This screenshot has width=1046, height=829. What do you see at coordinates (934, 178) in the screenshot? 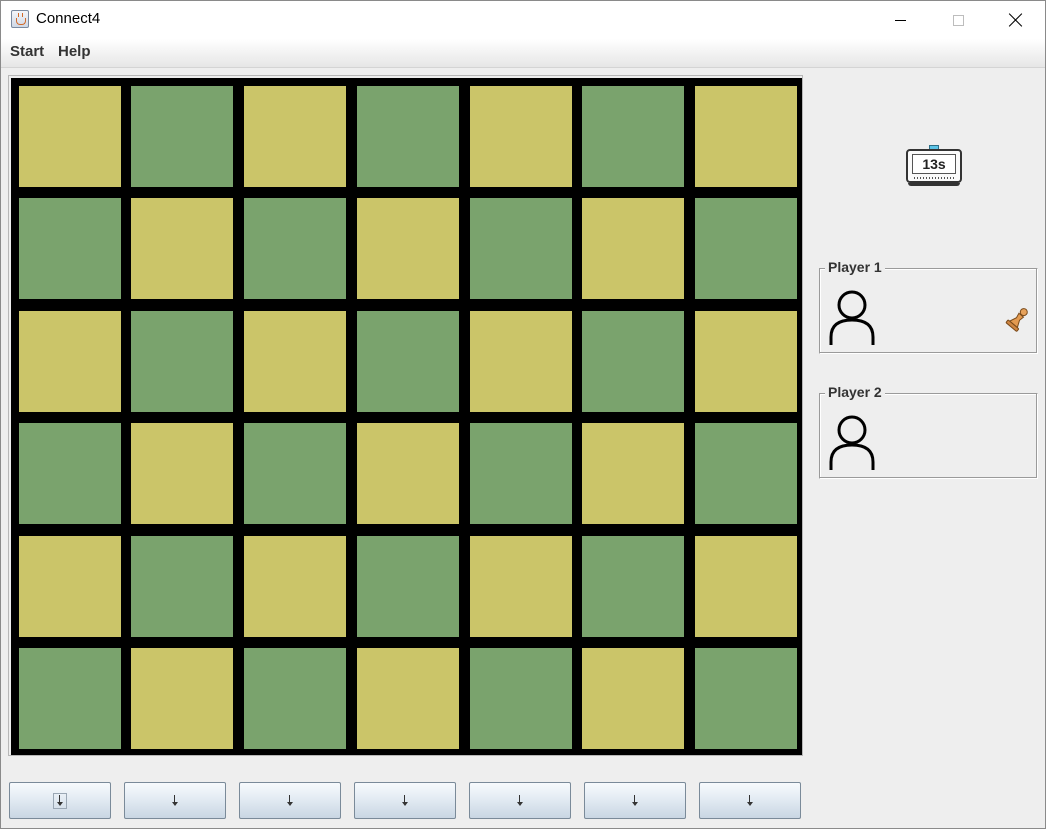
I see `timer-dots` at bounding box center [934, 178].